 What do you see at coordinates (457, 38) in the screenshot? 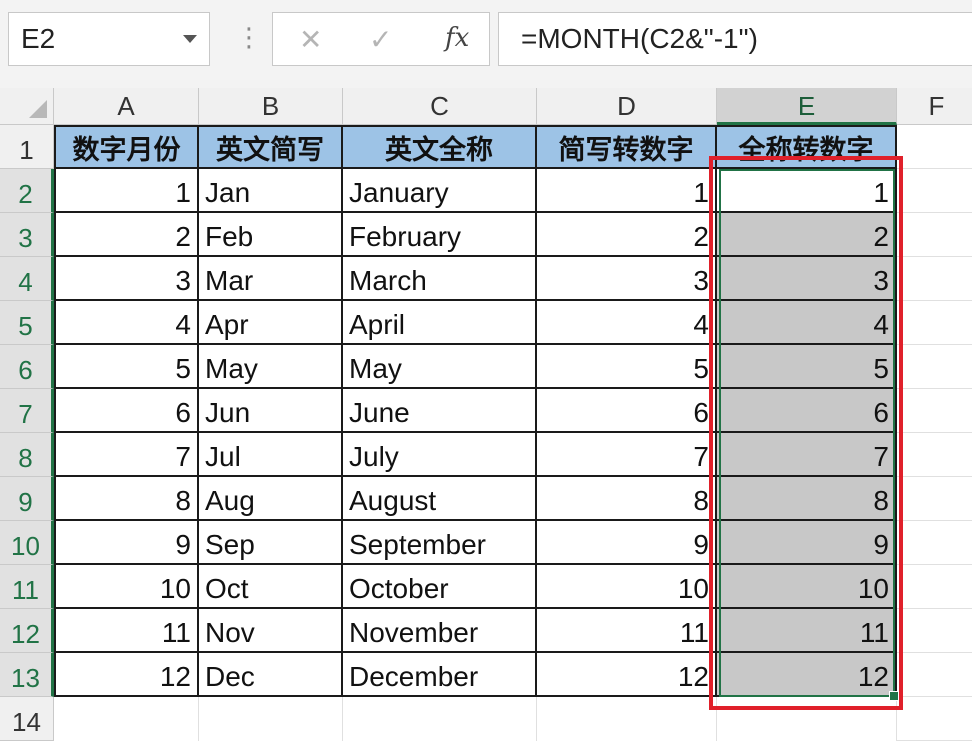
I see `insert-function-icon: fx` at bounding box center [457, 38].